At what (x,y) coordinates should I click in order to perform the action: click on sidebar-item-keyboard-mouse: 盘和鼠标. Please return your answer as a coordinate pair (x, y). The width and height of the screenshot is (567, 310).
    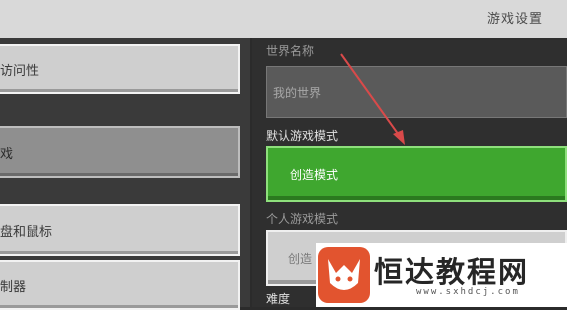
    Looking at the image, I should click on (120, 230).